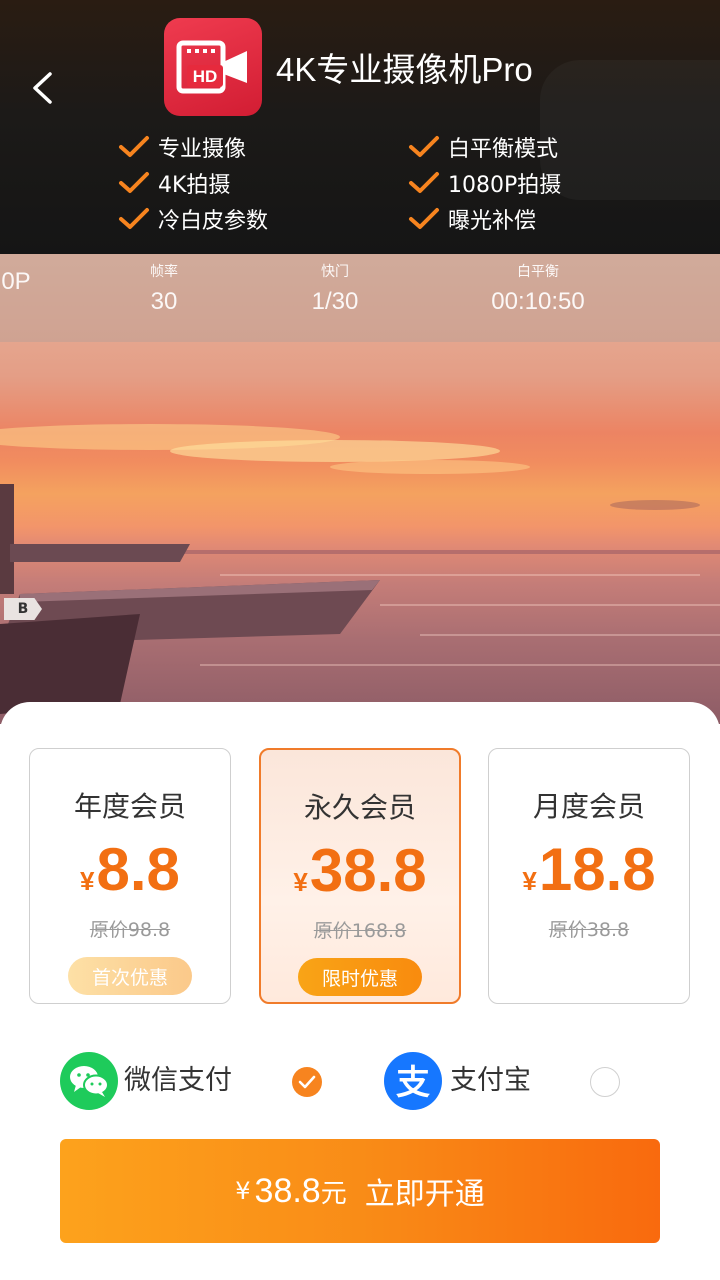  I want to click on feature-item: 冷白皮参数, so click(193, 219).